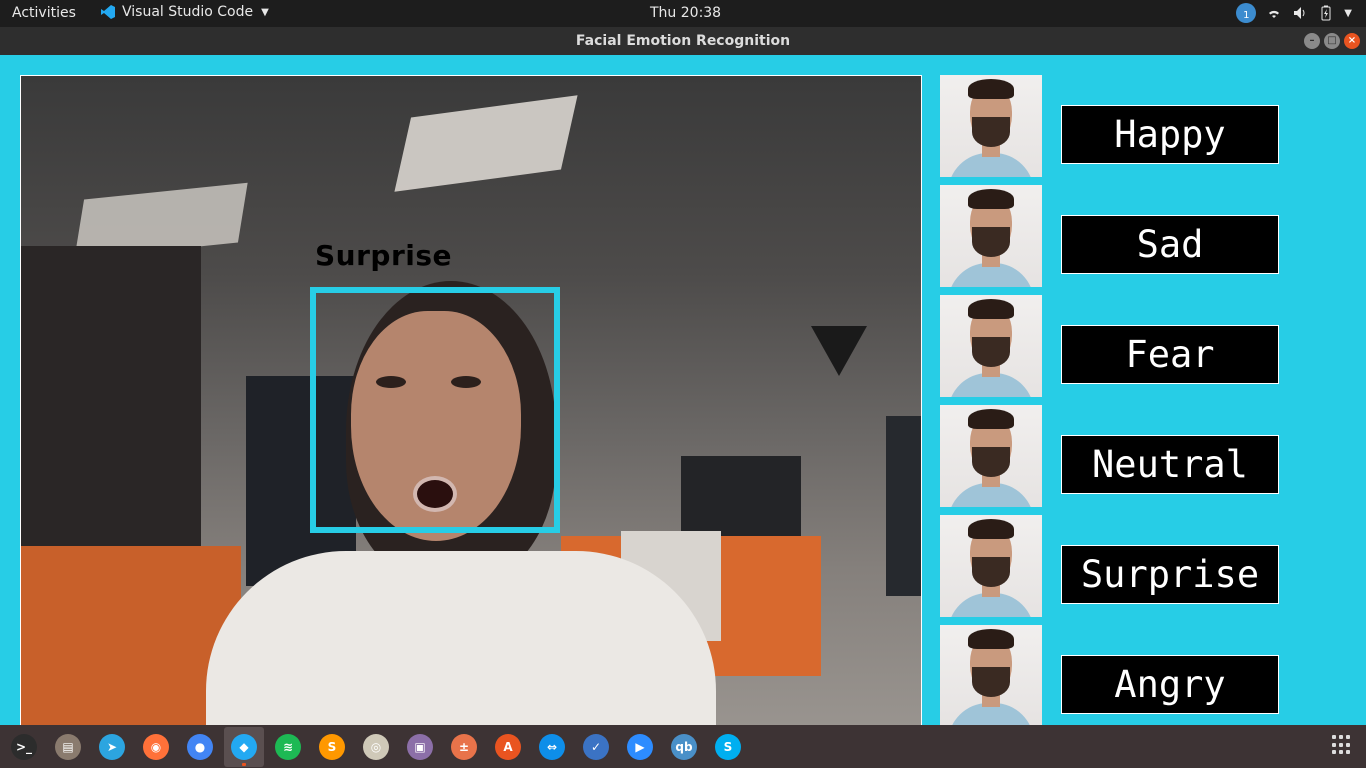 The width and height of the screenshot is (1366, 768). What do you see at coordinates (991, 236) in the screenshot?
I see `emotion-thumbnail-sad` at bounding box center [991, 236].